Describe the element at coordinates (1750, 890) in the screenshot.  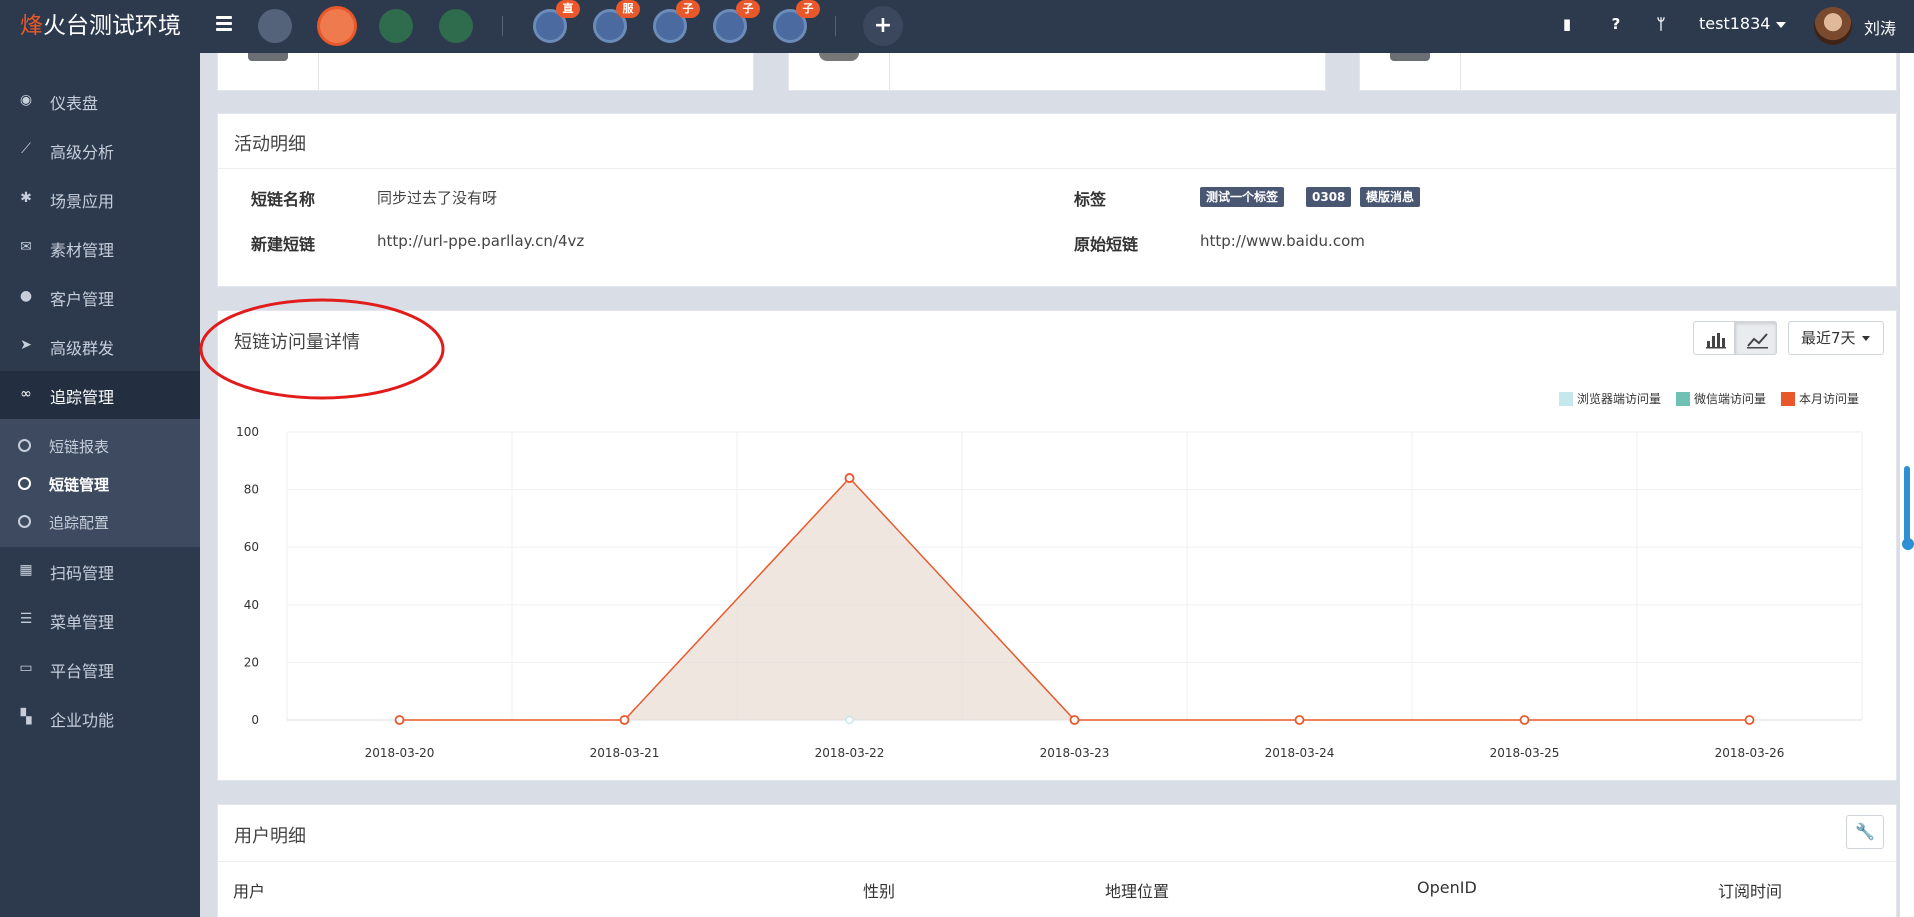
I see `column-header: 订阅时间` at that location.